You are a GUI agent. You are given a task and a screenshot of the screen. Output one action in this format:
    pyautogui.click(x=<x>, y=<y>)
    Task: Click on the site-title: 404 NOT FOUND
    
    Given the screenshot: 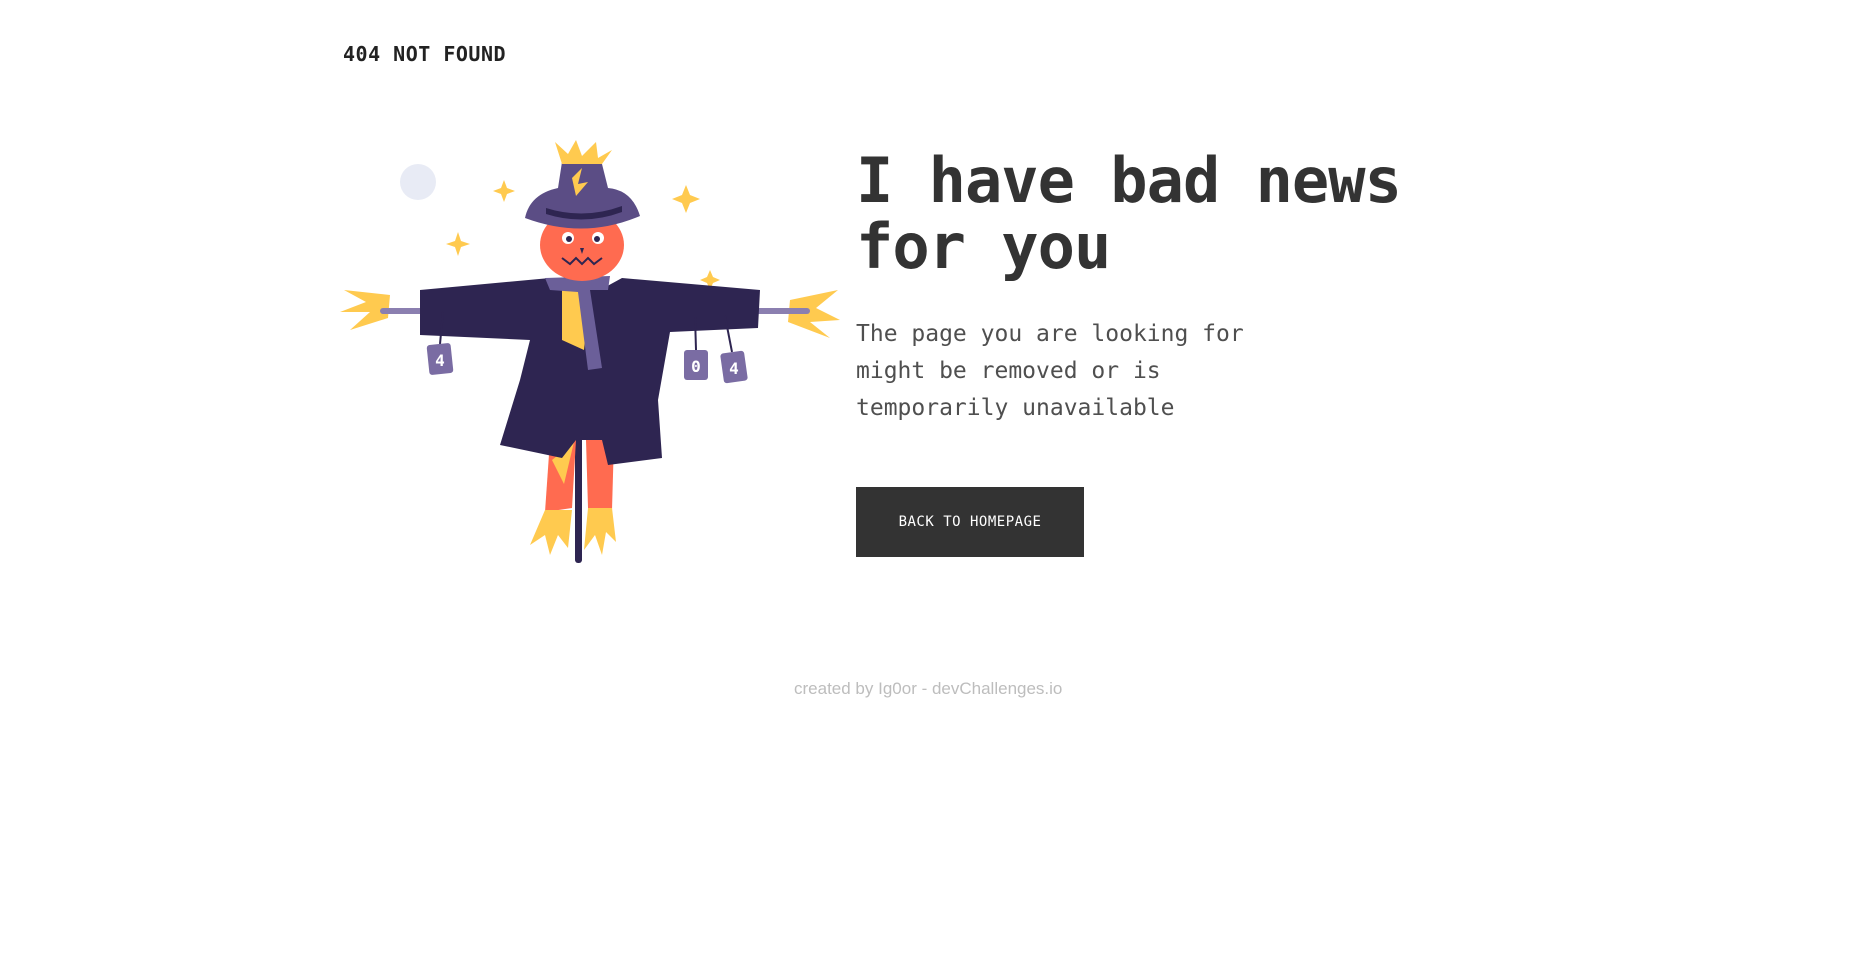 What is the action you would take?
    pyautogui.click(x=425, y=54)
    